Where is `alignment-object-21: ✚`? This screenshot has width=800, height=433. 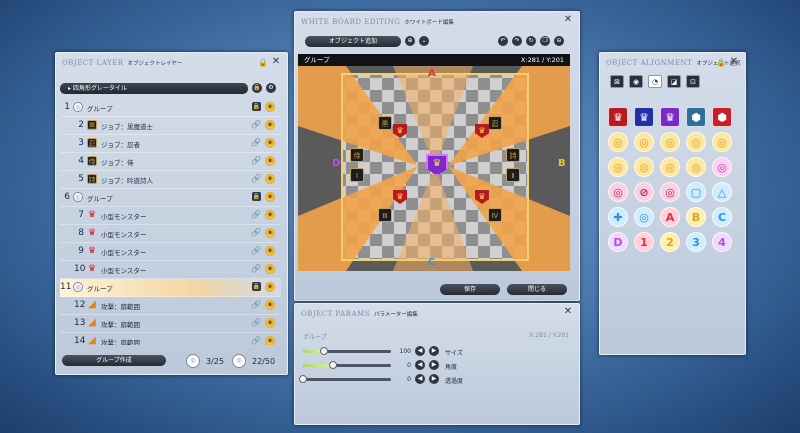 alignment-object-21: ✚ is located at coordinates (618, 217).